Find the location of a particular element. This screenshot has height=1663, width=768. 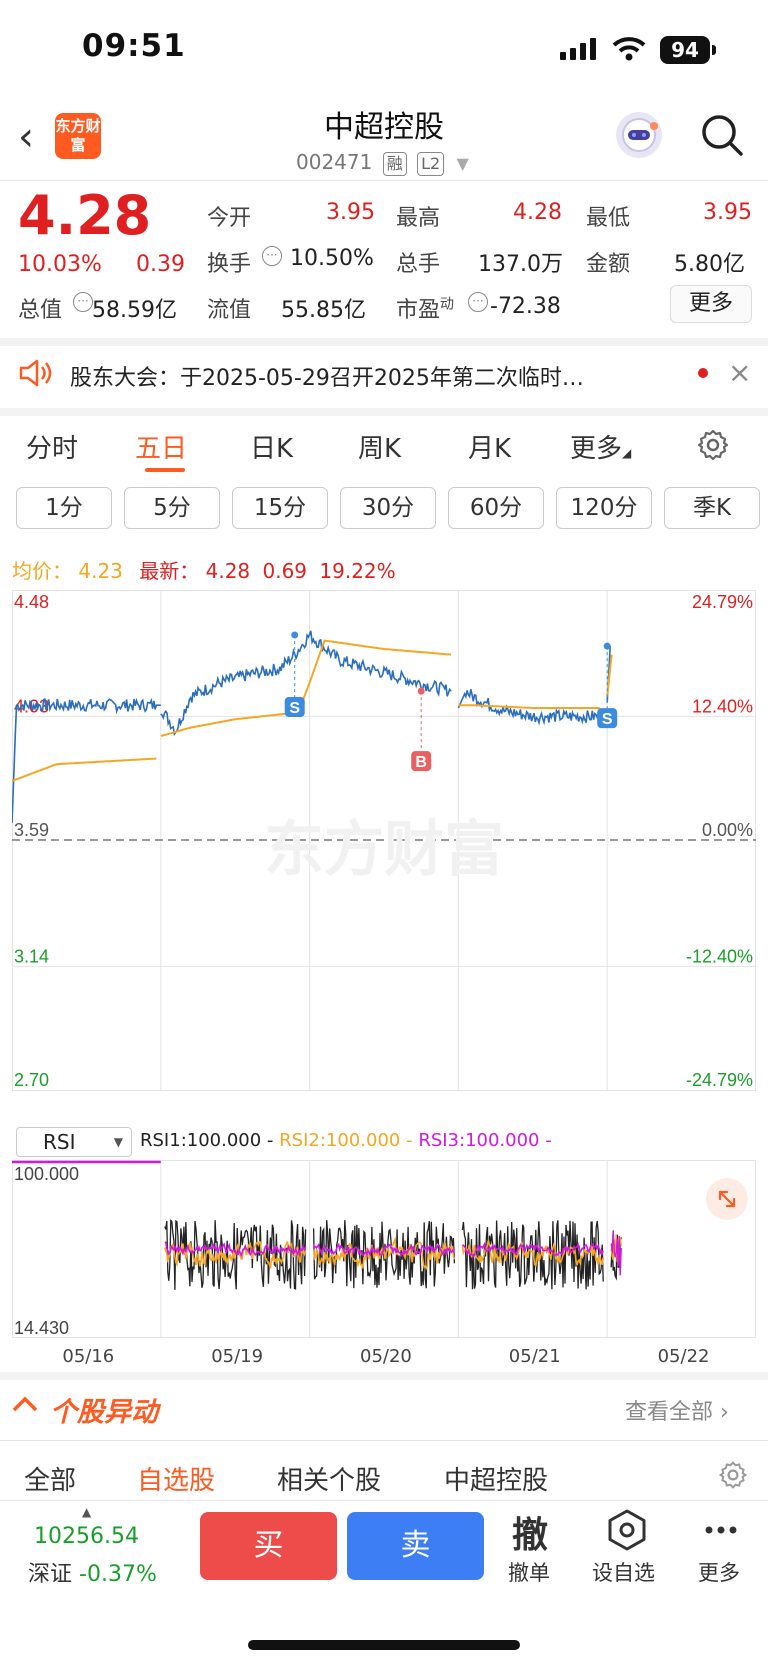

x-tick-label: 05/22 is located at coordinates (683, 1356).